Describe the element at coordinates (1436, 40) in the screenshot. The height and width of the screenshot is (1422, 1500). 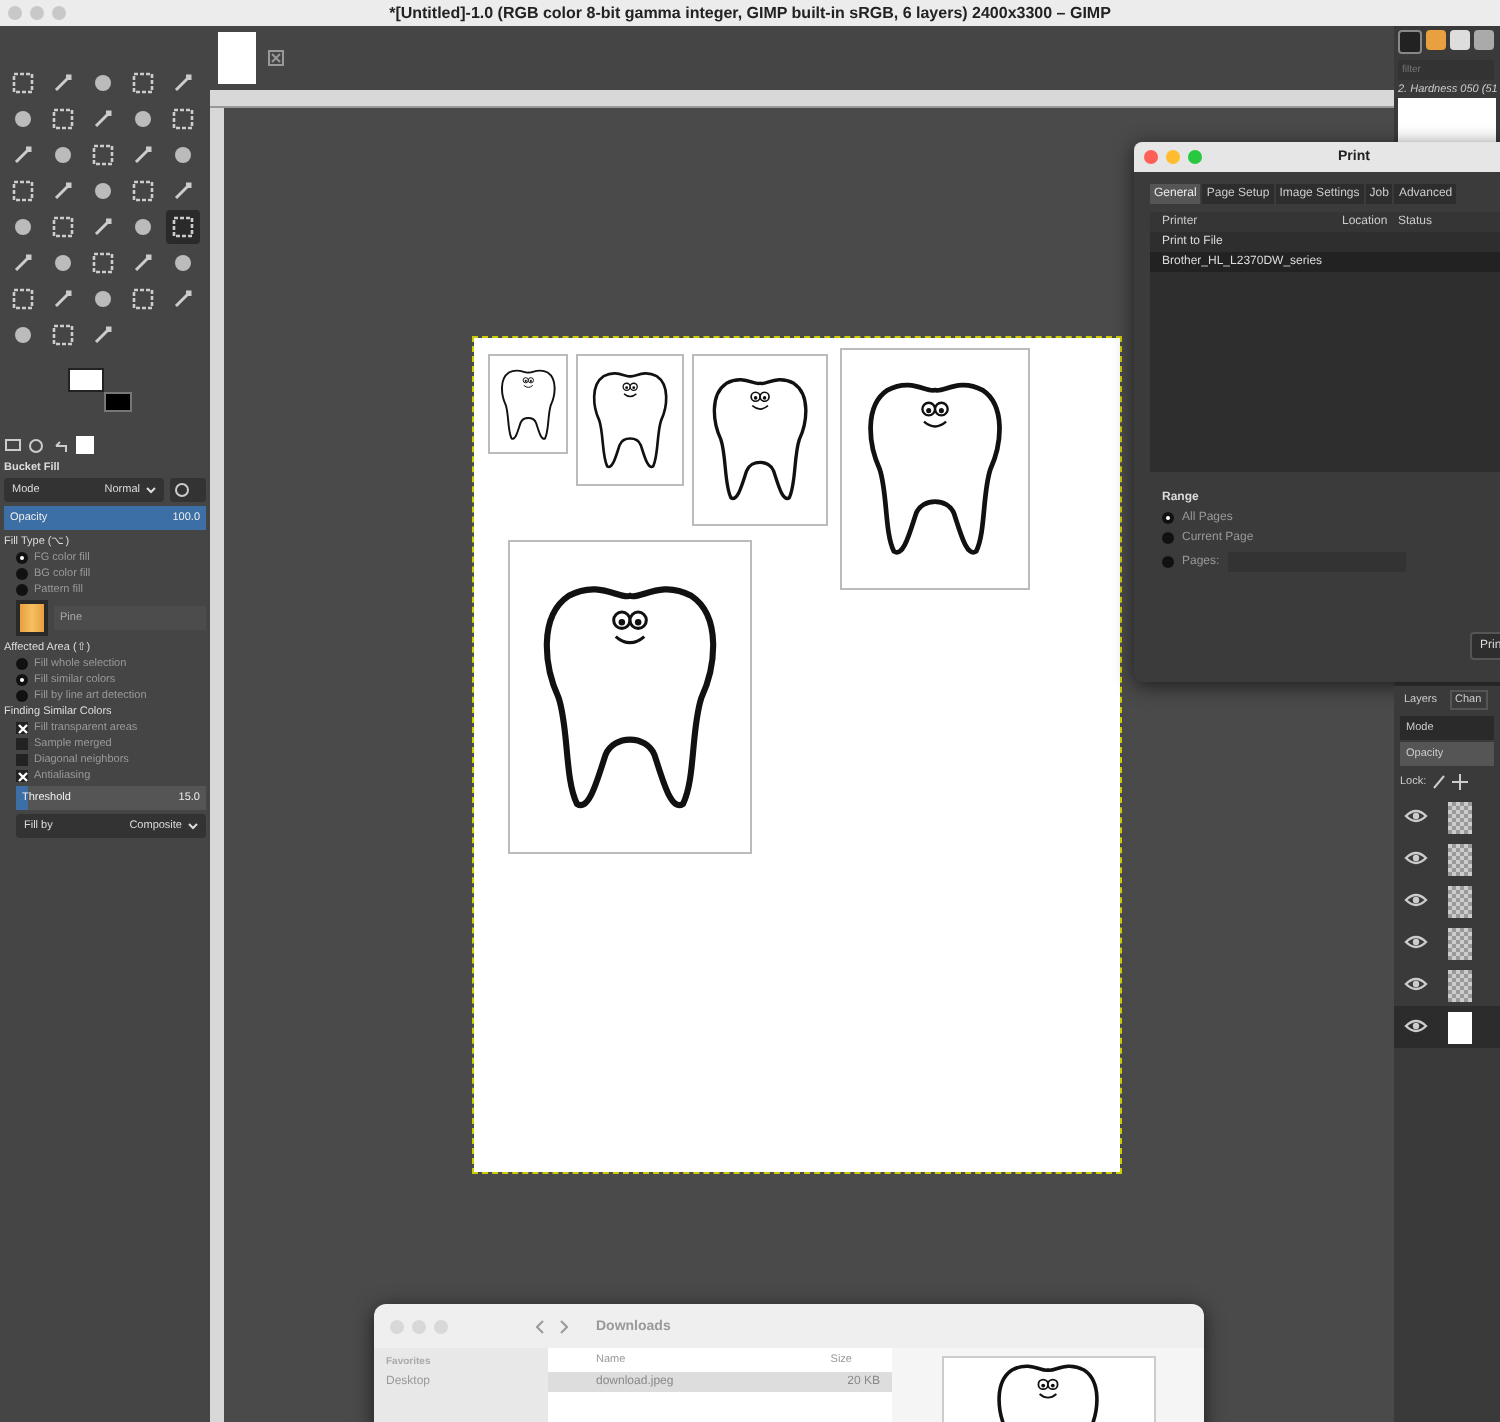
I see `pattern-tab-icon` at that location.